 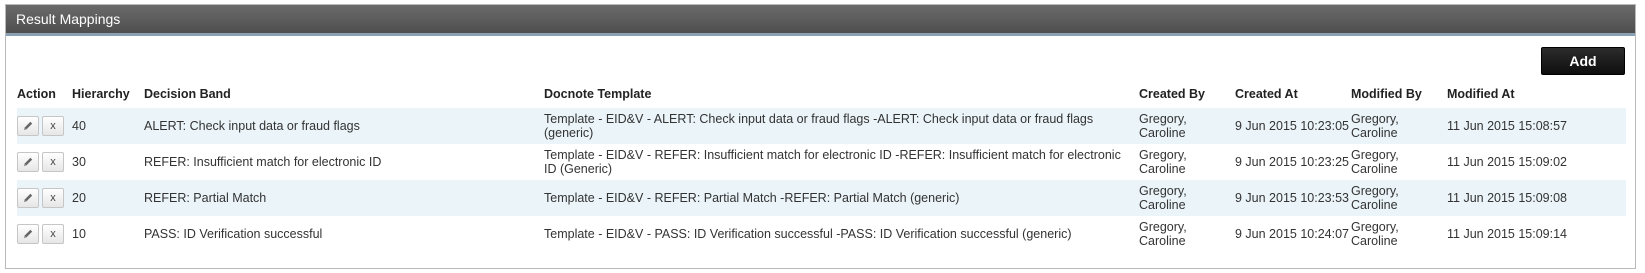 What do you see at coordinates (1507, 126) in the screenshot?
I see `cell-modified-at: 11 Jun 2015 15:08:57` at bounding box center [1507, 126].